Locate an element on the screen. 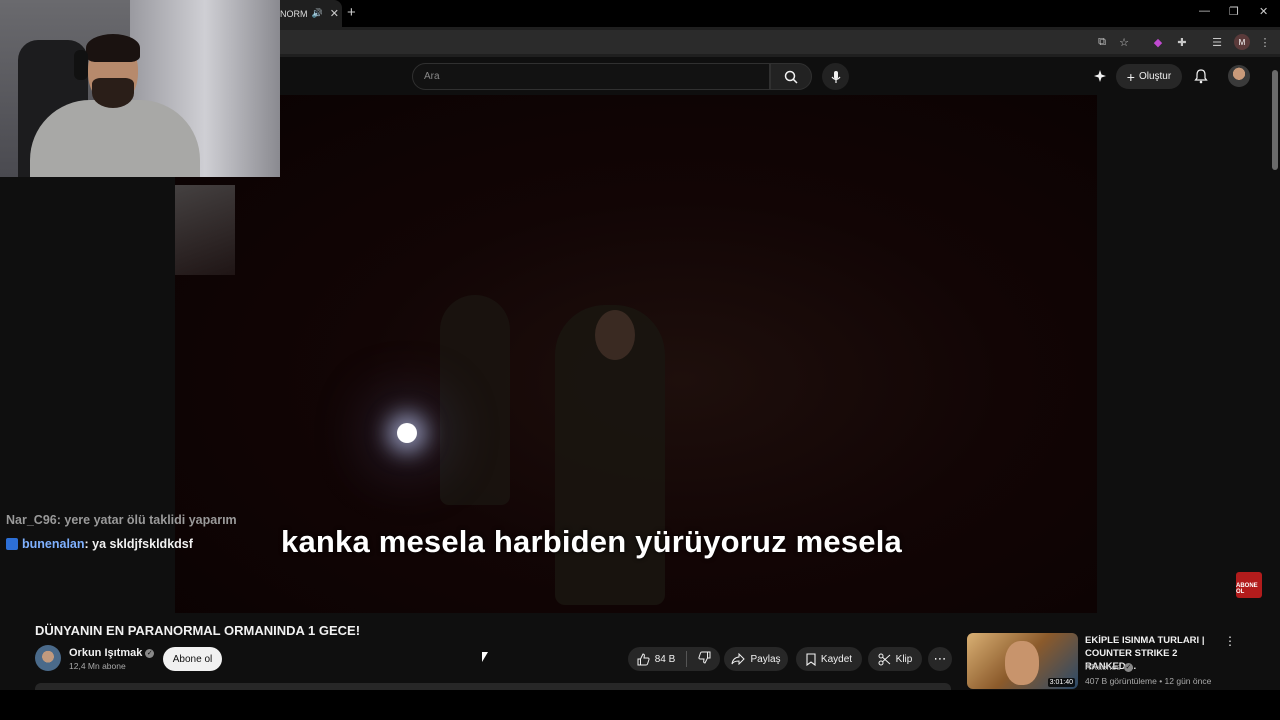  chat-text: : yere yatar ölü taklidi yaparım is located at coordinates (146, 520).